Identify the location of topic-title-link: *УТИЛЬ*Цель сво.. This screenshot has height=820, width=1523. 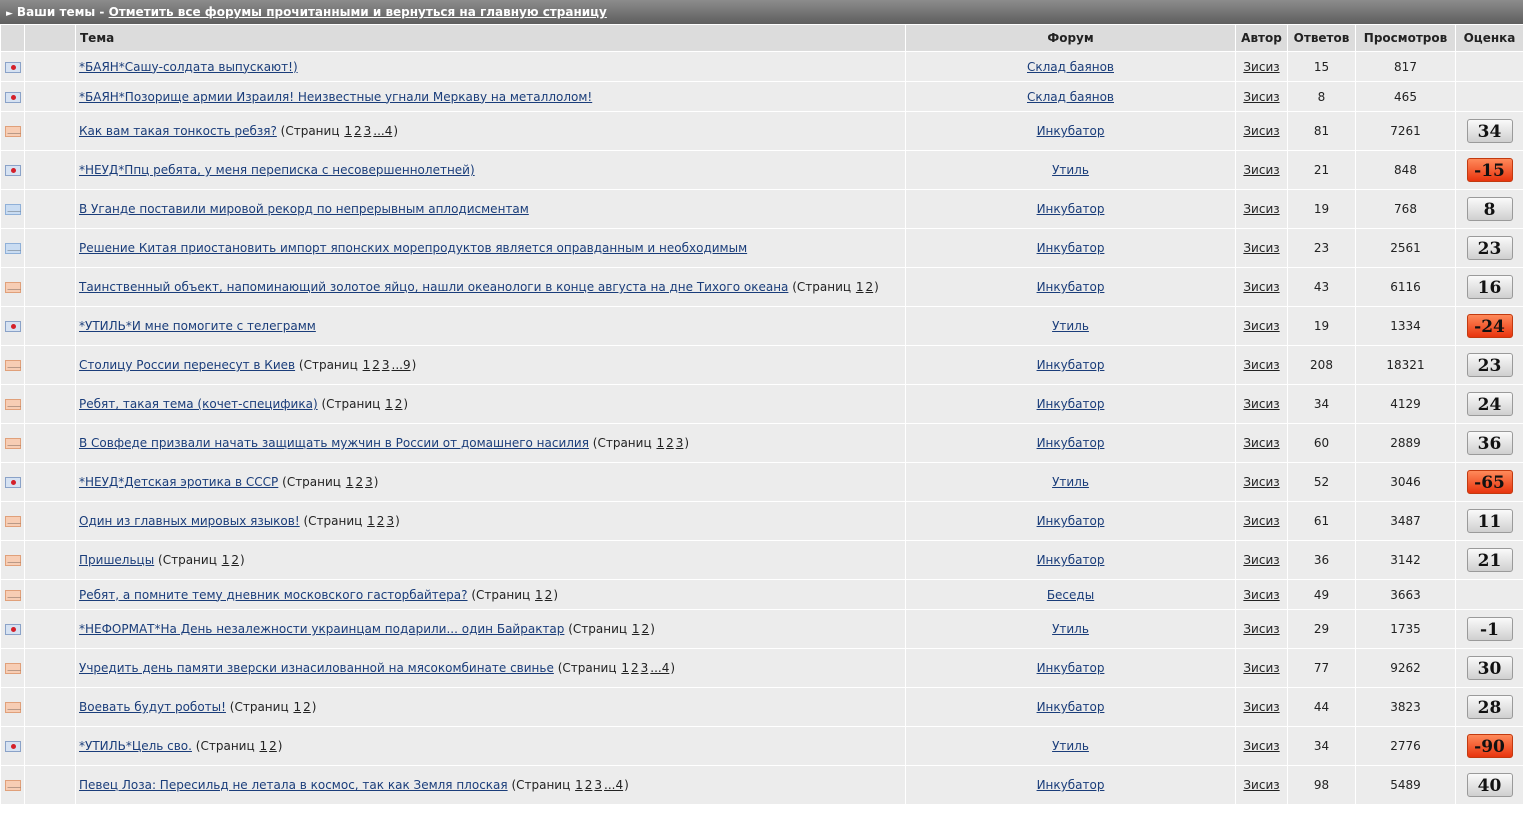
(135, 746).